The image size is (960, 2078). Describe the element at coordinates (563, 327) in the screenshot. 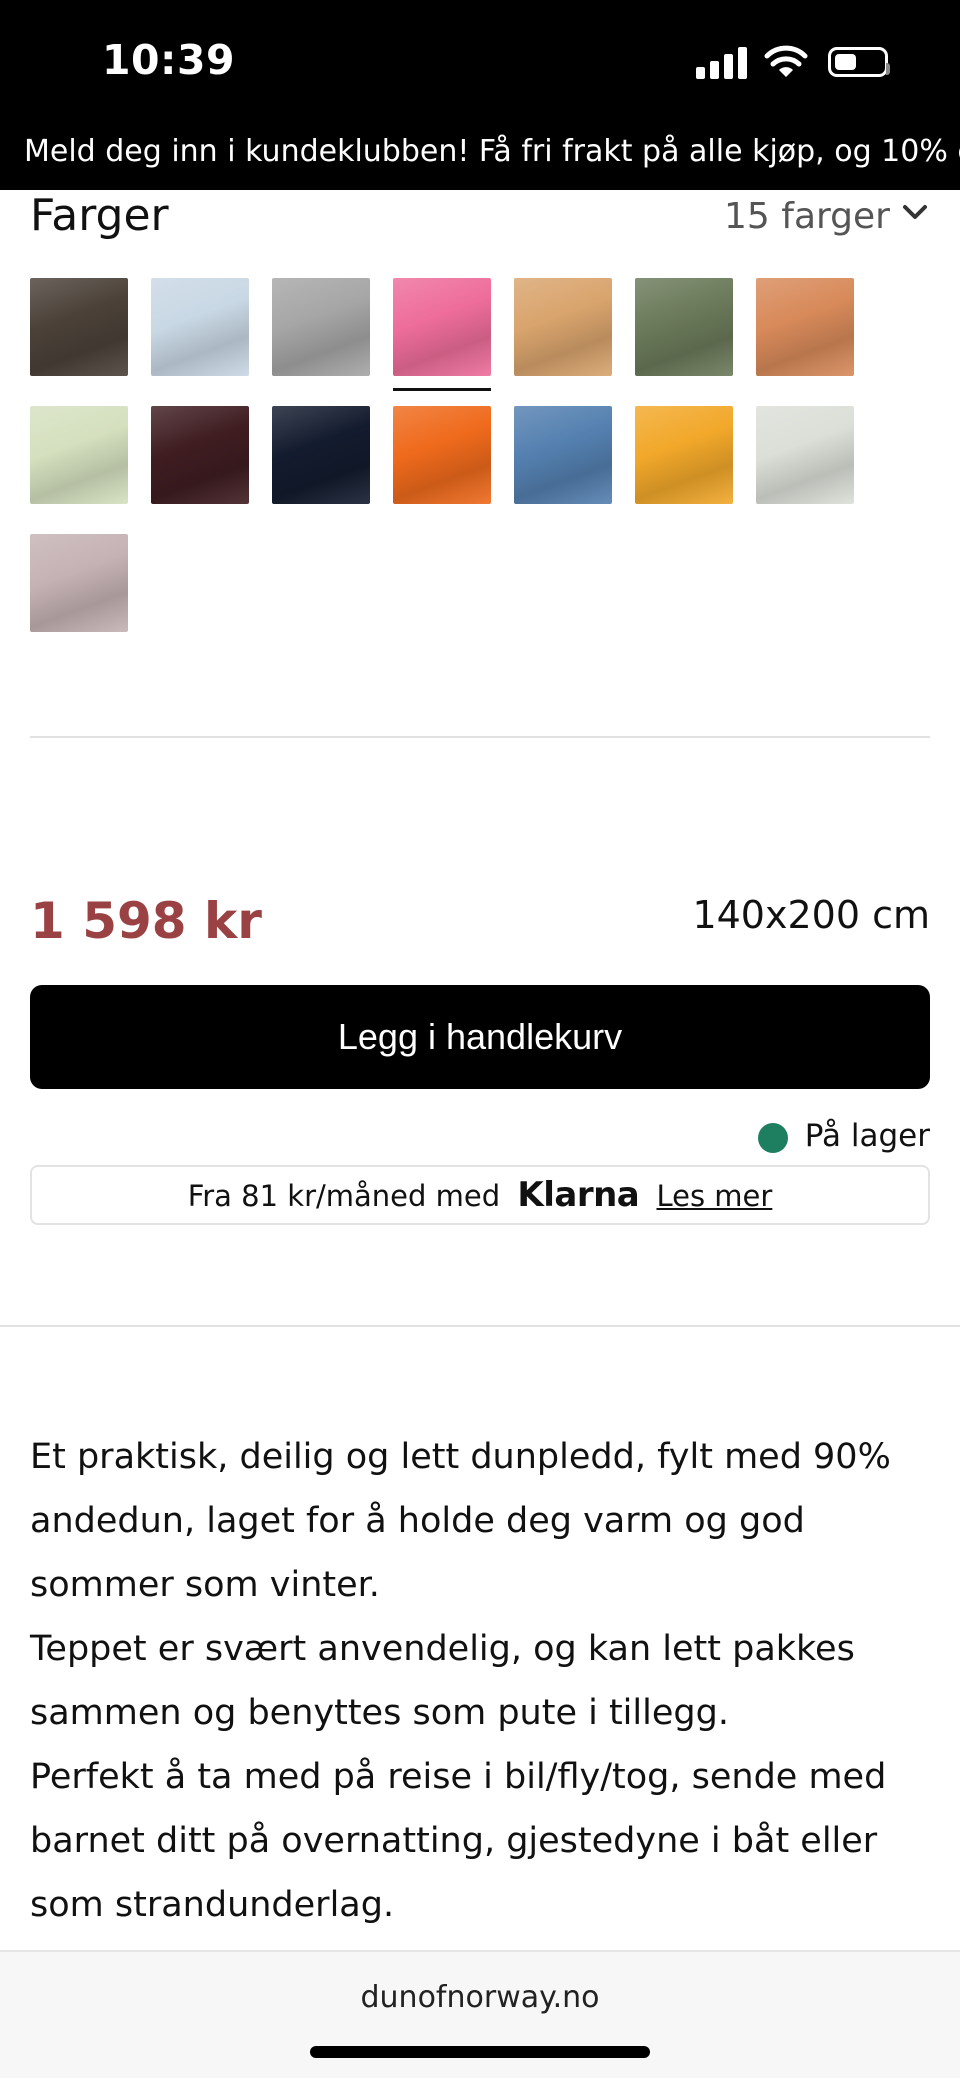

I see `color-swatch-beige` at that location.